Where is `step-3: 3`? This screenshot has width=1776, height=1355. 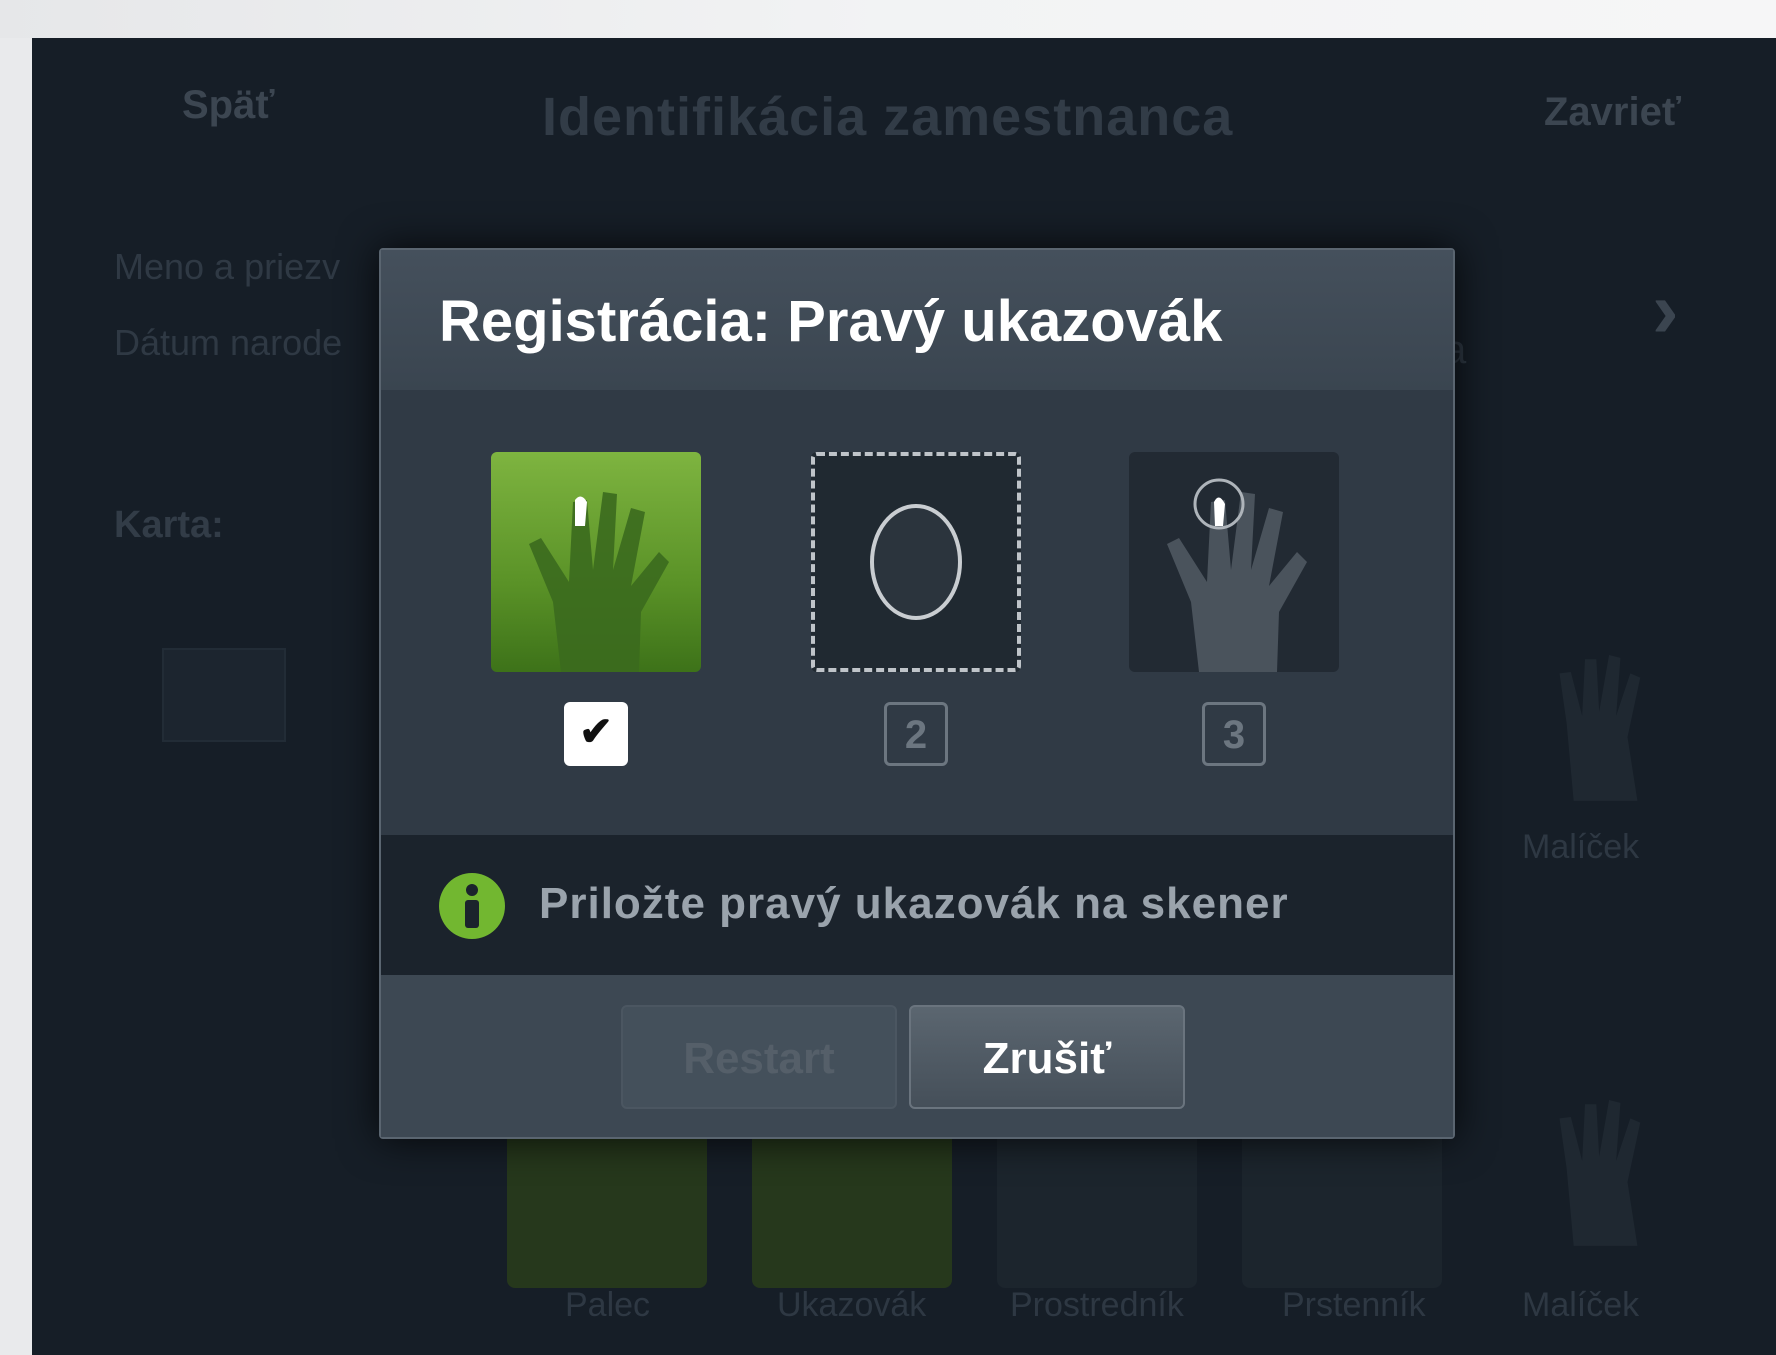 step-3: 3 is located at coordinates (1234, 609).